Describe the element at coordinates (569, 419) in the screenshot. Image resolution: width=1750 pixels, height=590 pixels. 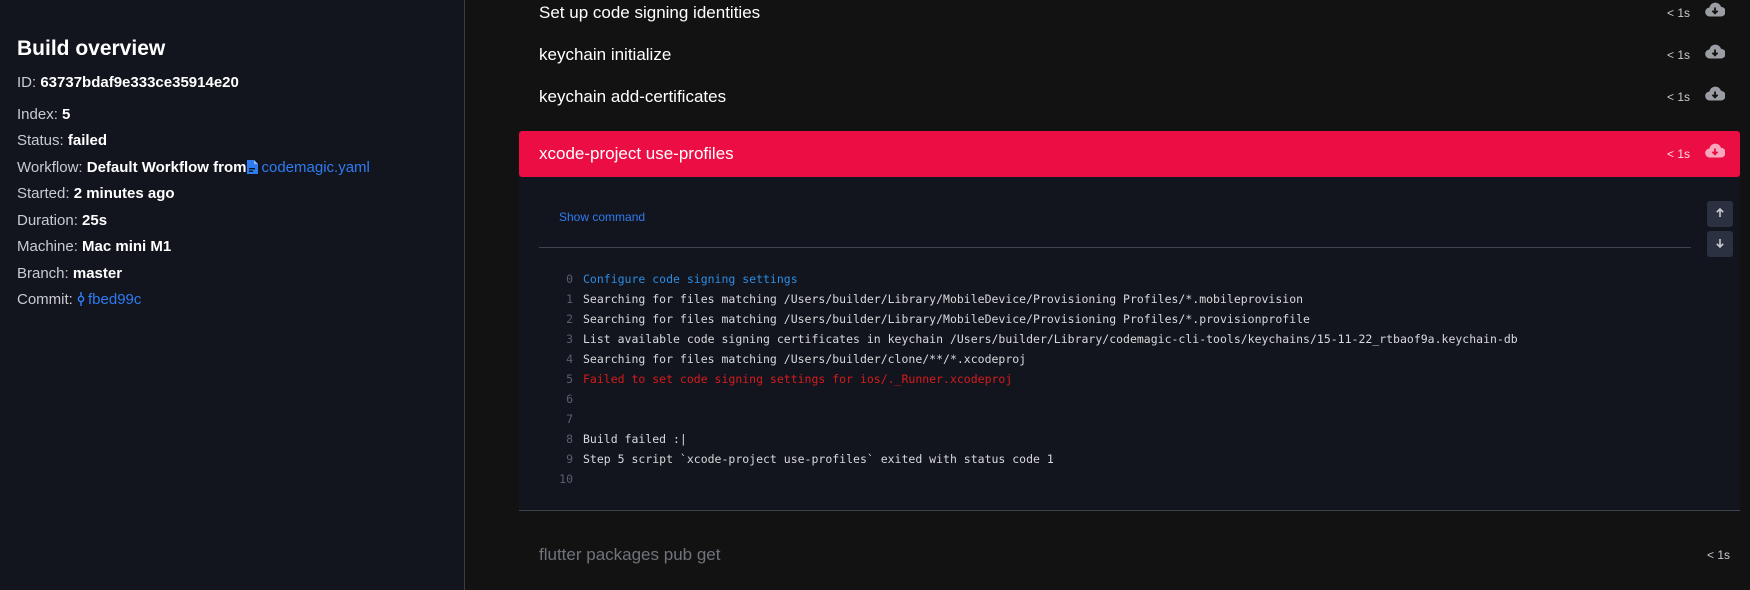
I see `line-number: 7` at that location.